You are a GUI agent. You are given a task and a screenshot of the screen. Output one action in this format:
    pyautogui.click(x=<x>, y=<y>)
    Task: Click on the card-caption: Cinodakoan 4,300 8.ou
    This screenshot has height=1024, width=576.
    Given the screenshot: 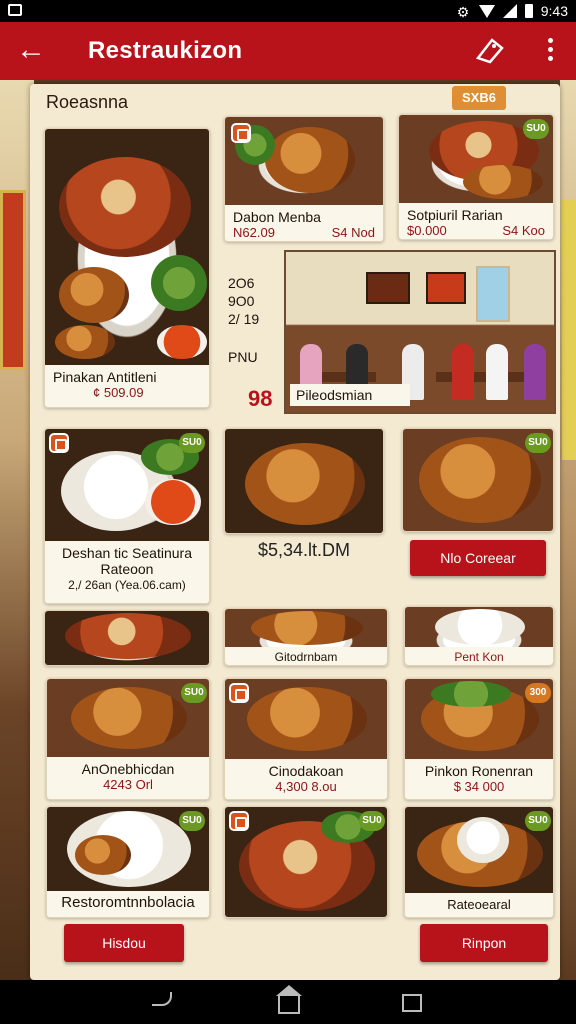 What is the action you would take?
    pyautogui.click(x=306, y=779)
    